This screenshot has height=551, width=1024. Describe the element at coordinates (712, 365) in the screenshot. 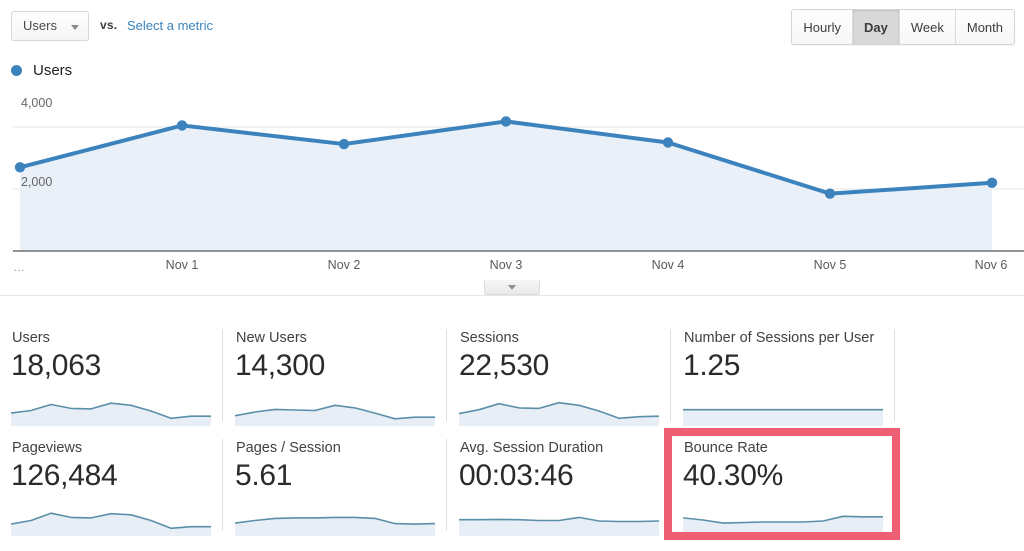

I see `metric-card-value: 1.25` at that location.